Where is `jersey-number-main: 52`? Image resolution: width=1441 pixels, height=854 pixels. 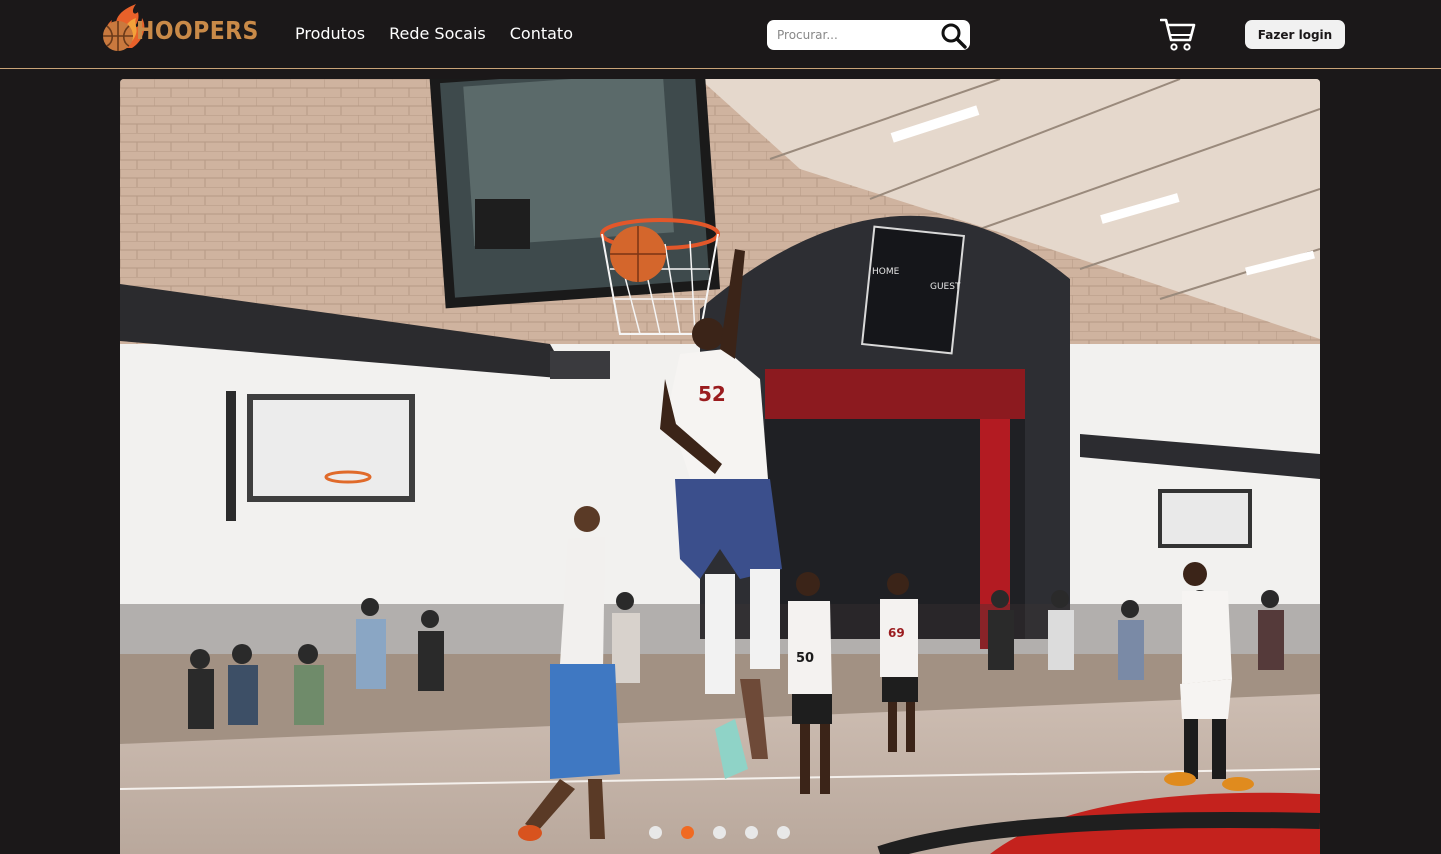 jersey-number-main: 52 is located at coordinates (712, 394).